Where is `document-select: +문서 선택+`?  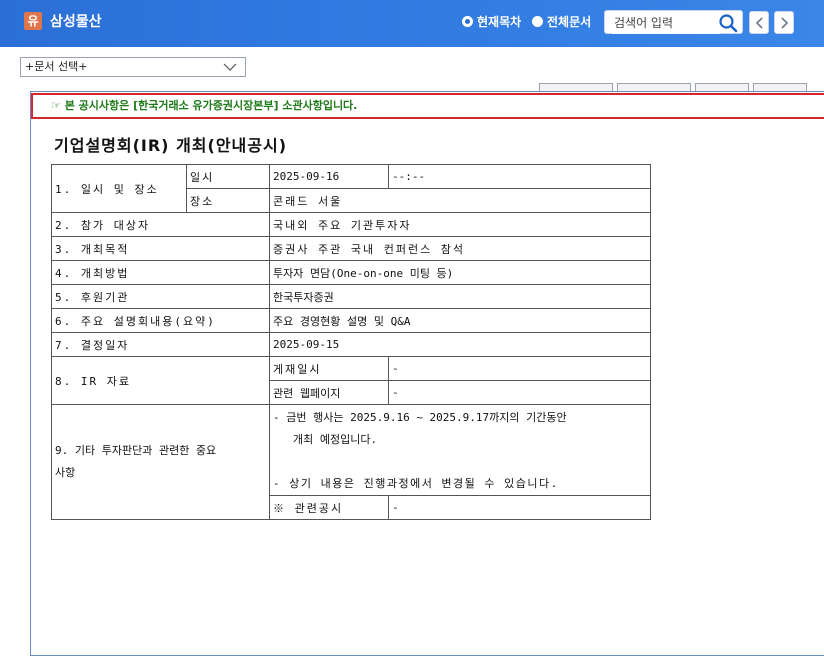
document-select: +문서 선택+ is located at coordinates (133, 67).